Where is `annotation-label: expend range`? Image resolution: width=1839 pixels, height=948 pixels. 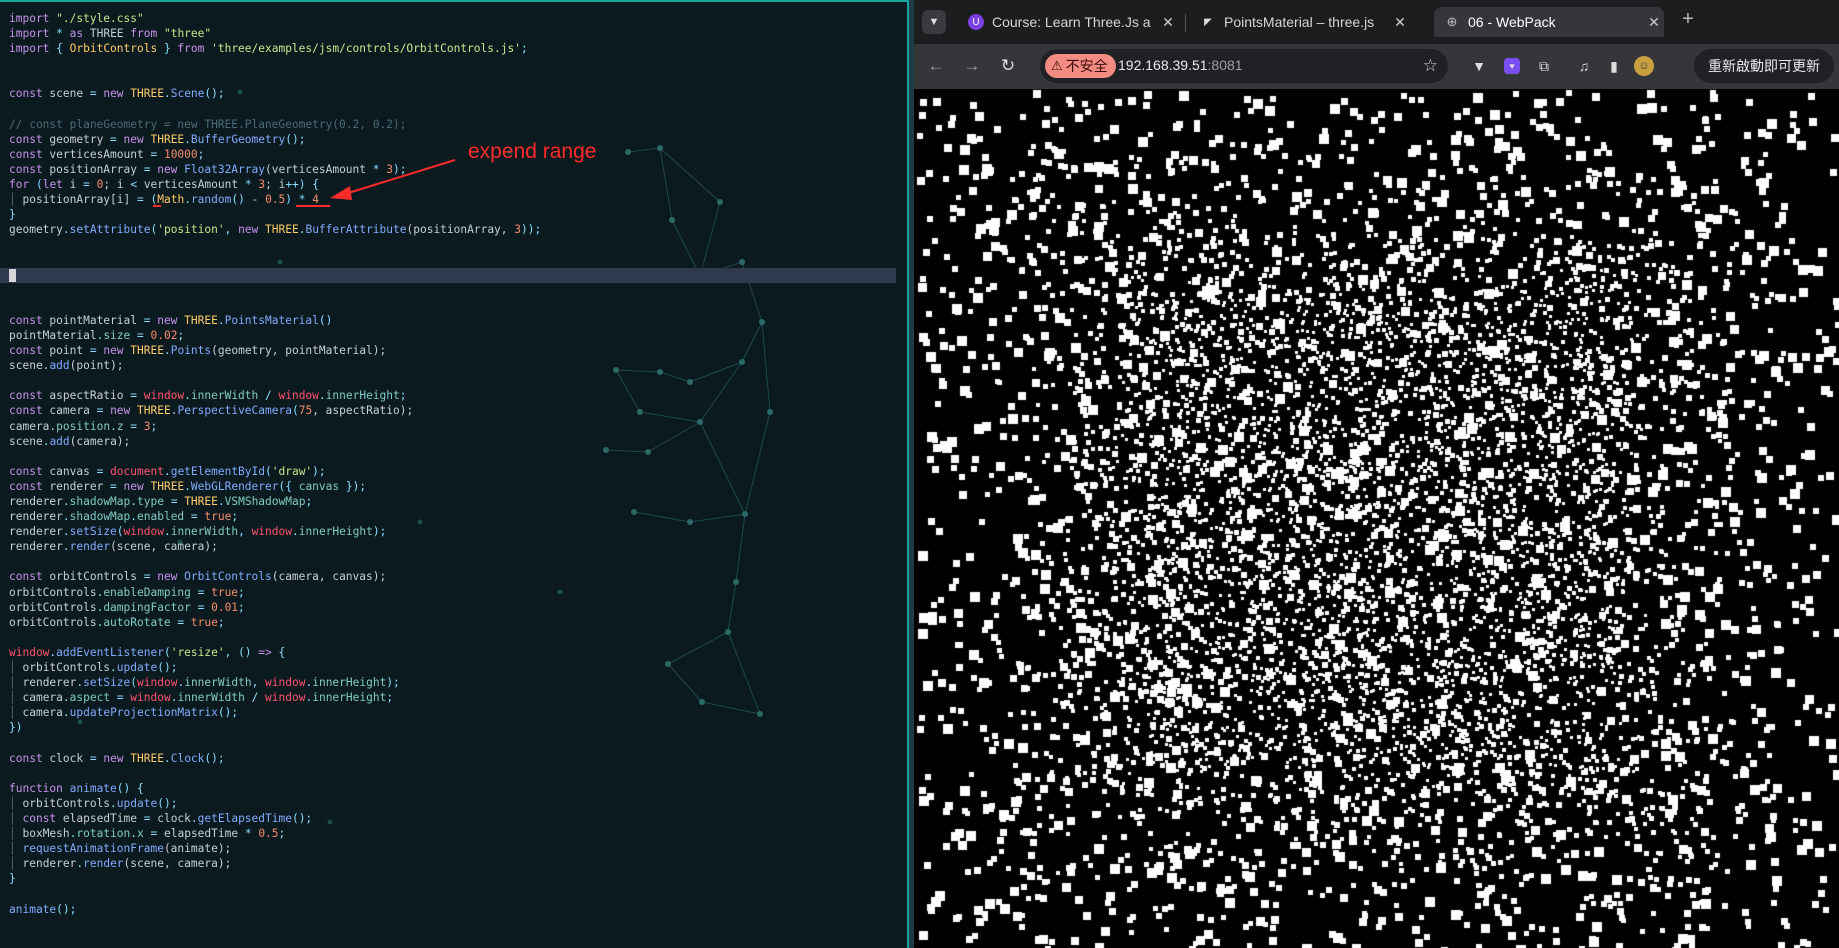 annotation-label: expend range is located at coordinates (532, 151).